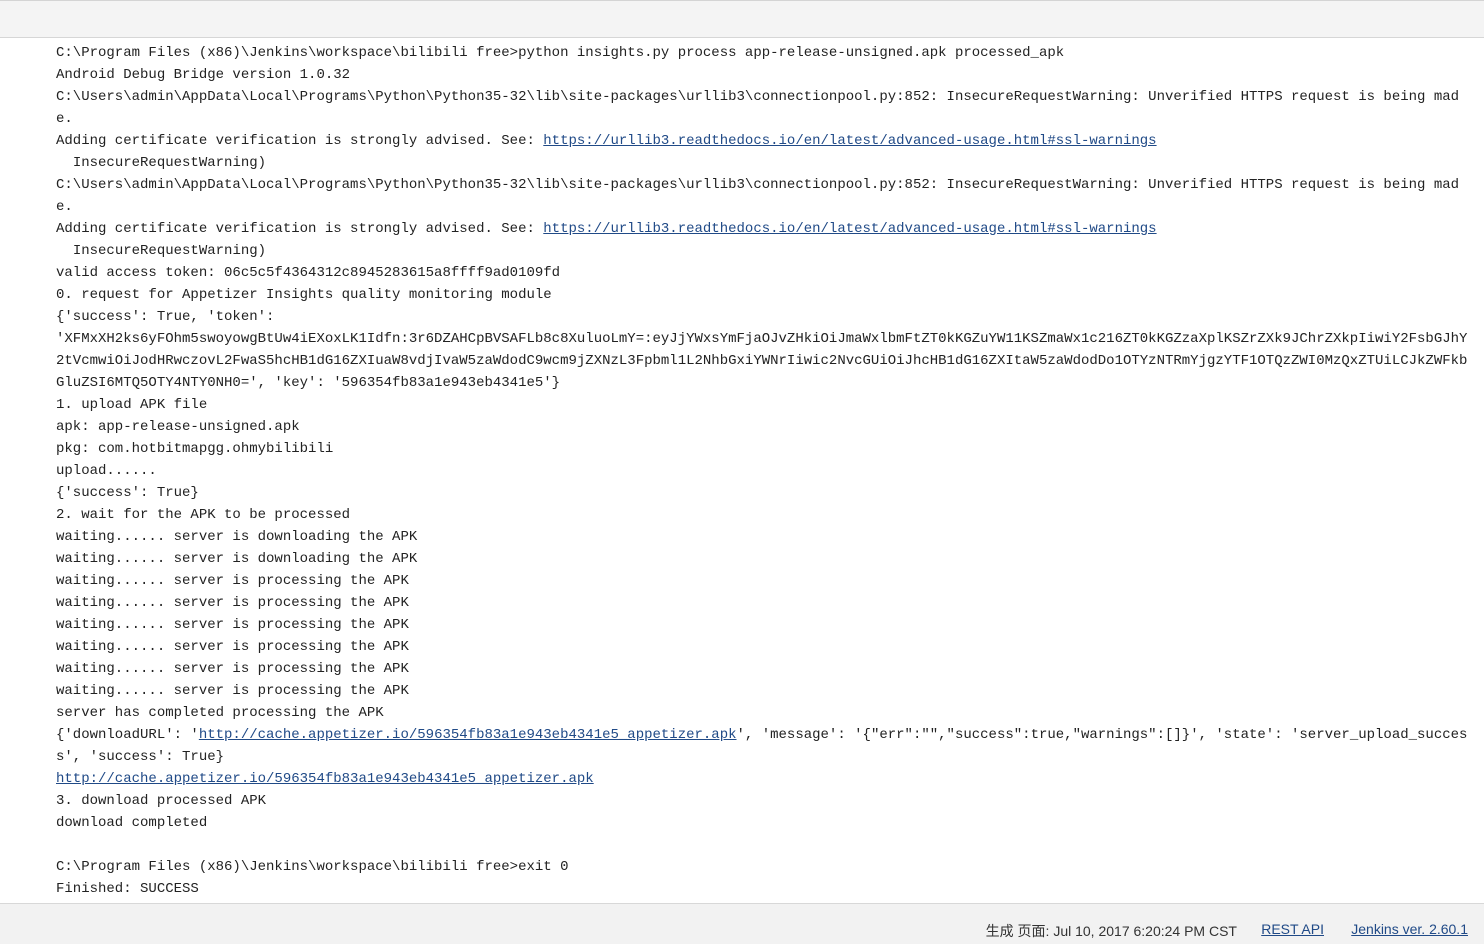  What do you see at coordinates (127, 735) in the screenshot?
I see `console-line-text: {'downloadURL': '` at bounding box center [127, 735].